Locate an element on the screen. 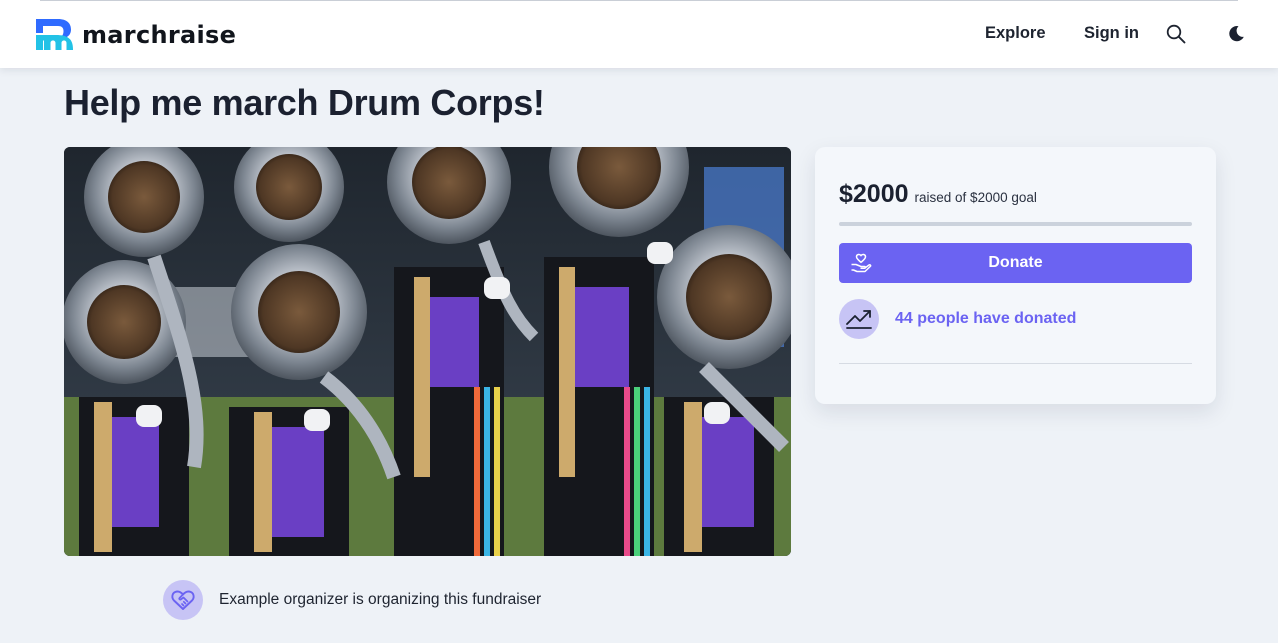 This screenshot has width=1278, height=643. donors-row: 44 people have donated is located at coordinates (957, 319).